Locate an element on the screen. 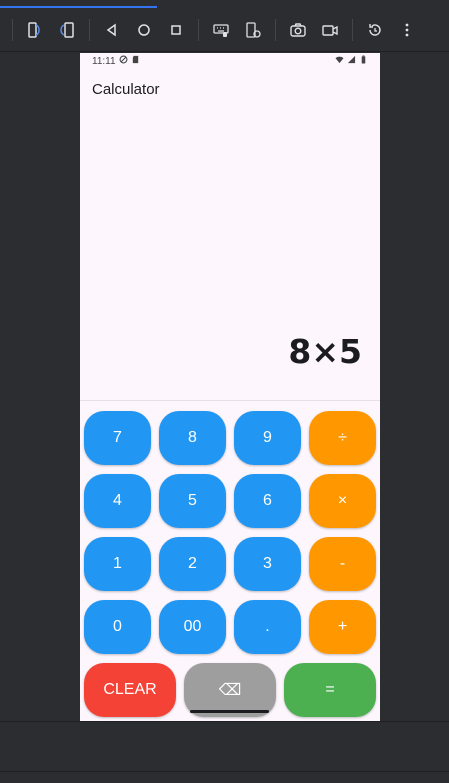 The image size is (449, 783). key-9: 9 is located at coordinates (267, 438).